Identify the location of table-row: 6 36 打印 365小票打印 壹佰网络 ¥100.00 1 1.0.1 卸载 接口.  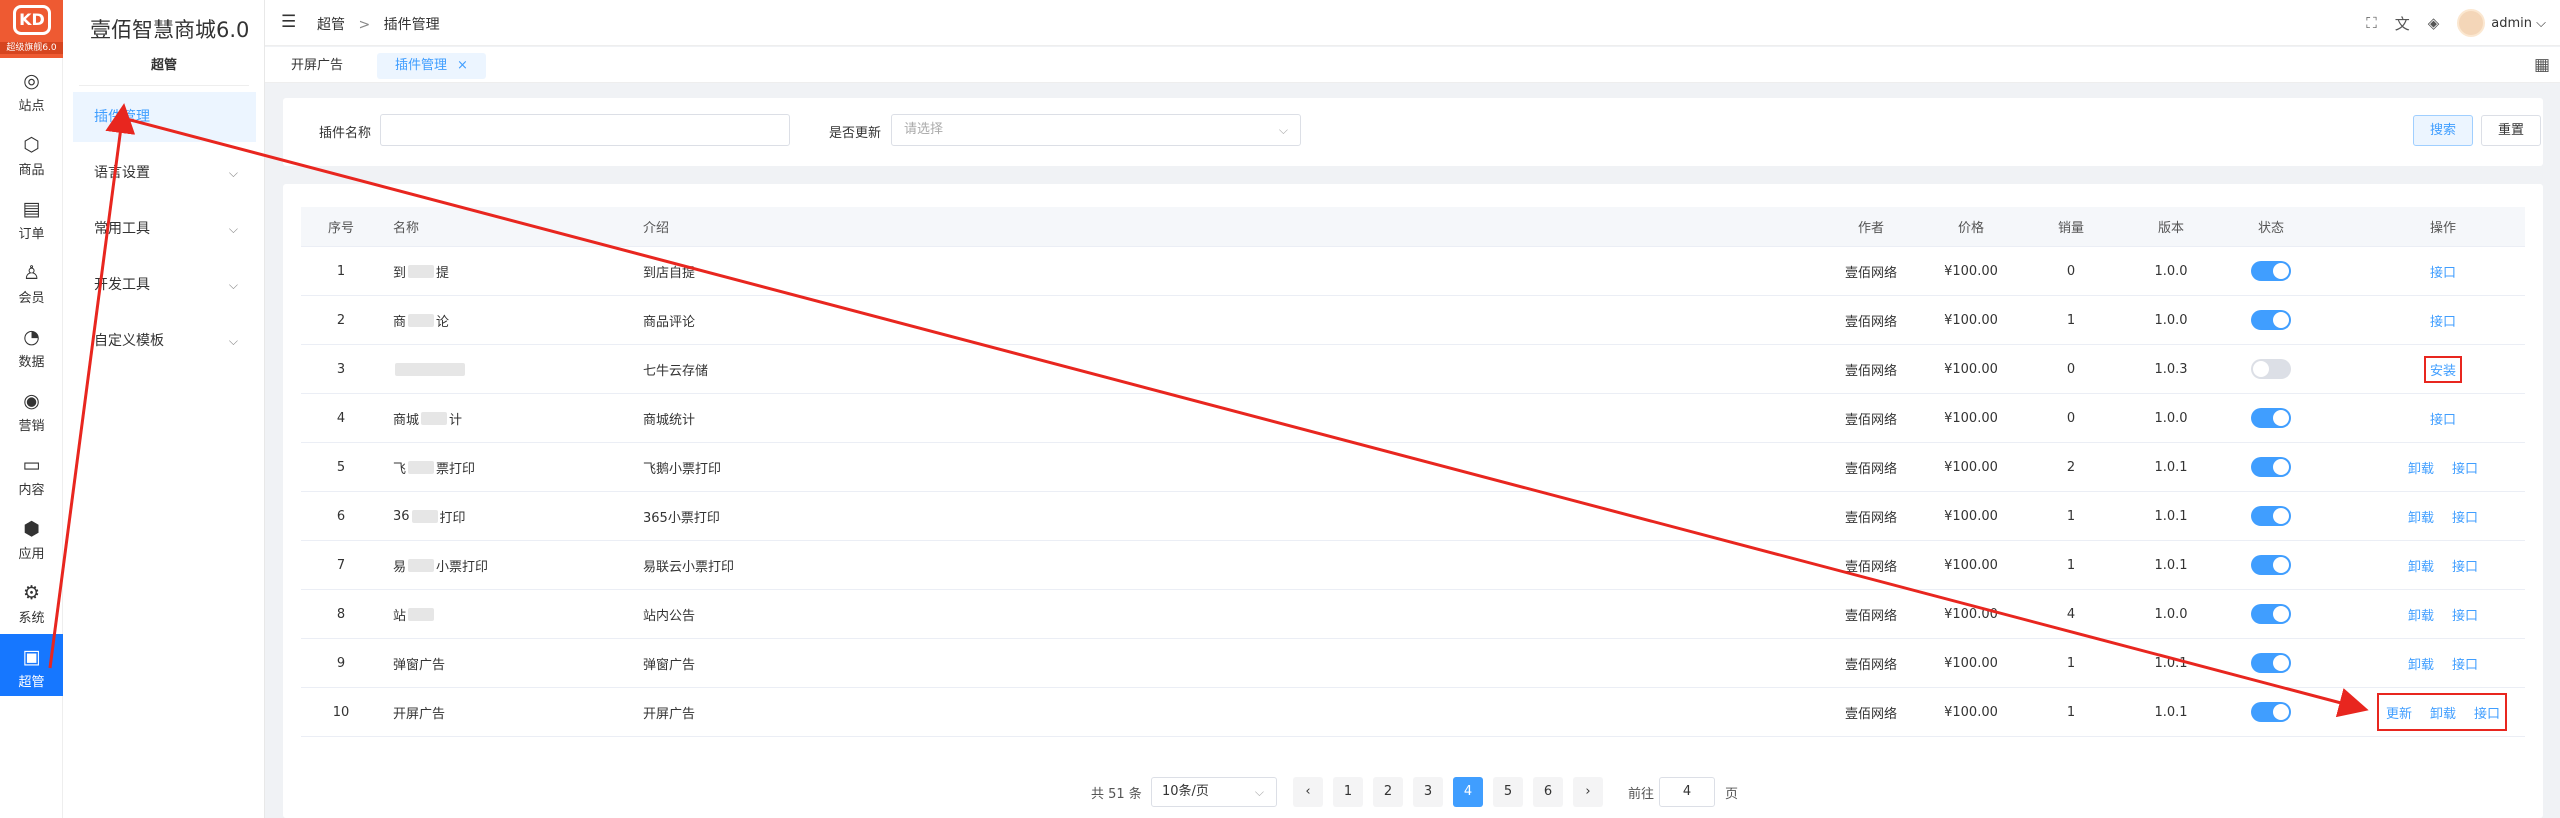
(1413, 516).